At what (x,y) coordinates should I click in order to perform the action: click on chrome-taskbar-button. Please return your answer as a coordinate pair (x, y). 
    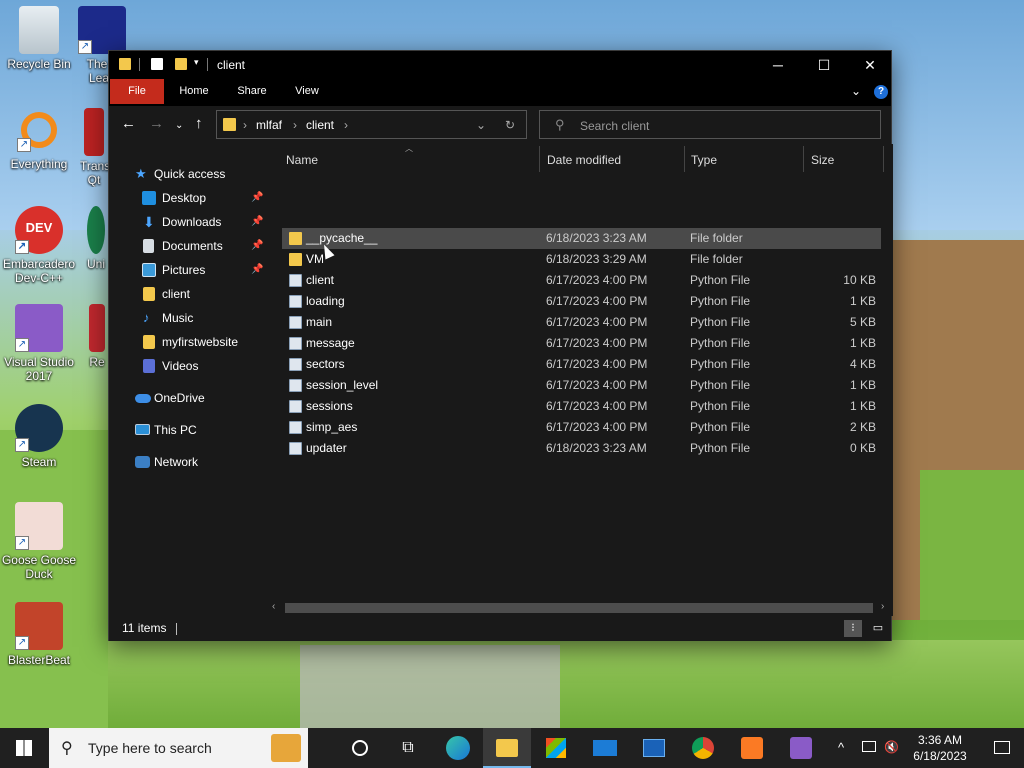
    Looking at the image, I should click on (703, 748).